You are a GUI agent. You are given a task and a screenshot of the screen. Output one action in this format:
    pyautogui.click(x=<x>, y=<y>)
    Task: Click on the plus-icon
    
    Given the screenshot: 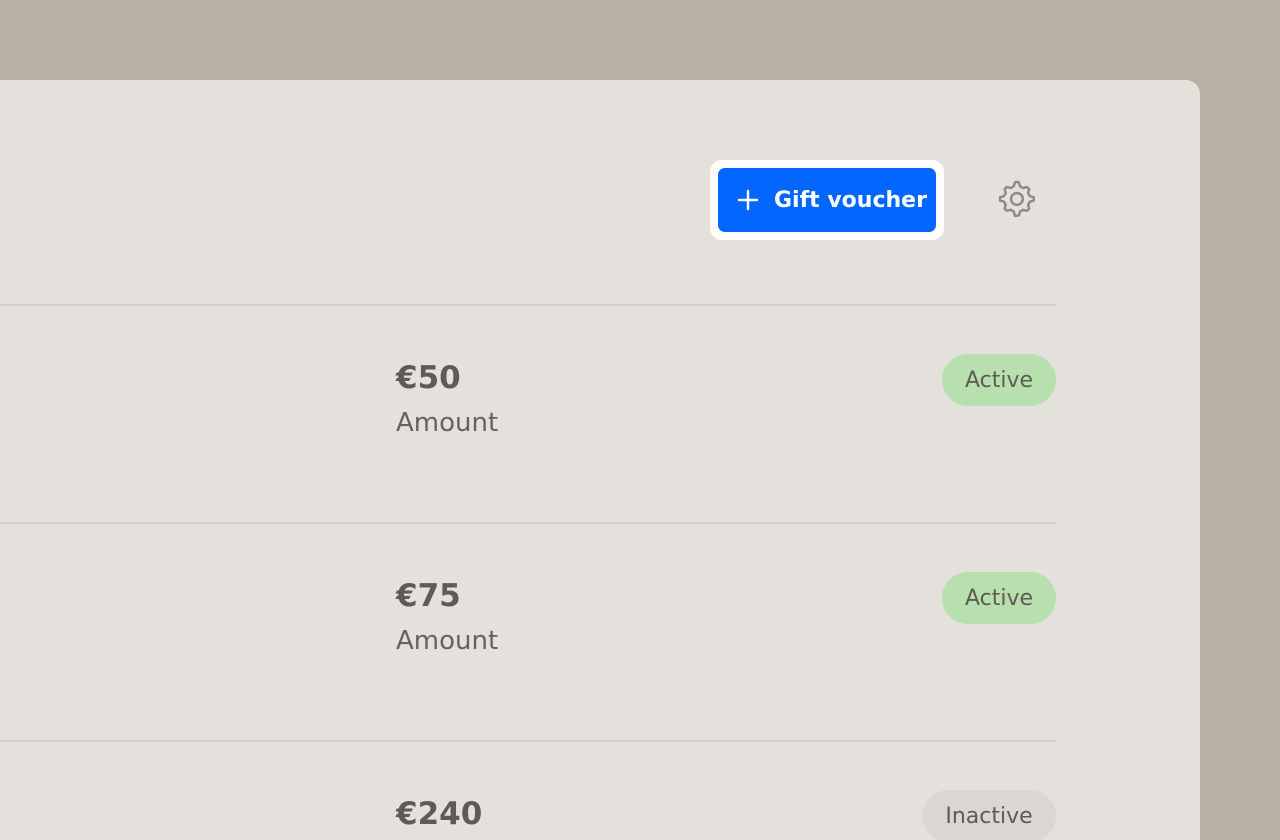 What is the action you would take?
    pyautogui.click(x=748, y=200)
    